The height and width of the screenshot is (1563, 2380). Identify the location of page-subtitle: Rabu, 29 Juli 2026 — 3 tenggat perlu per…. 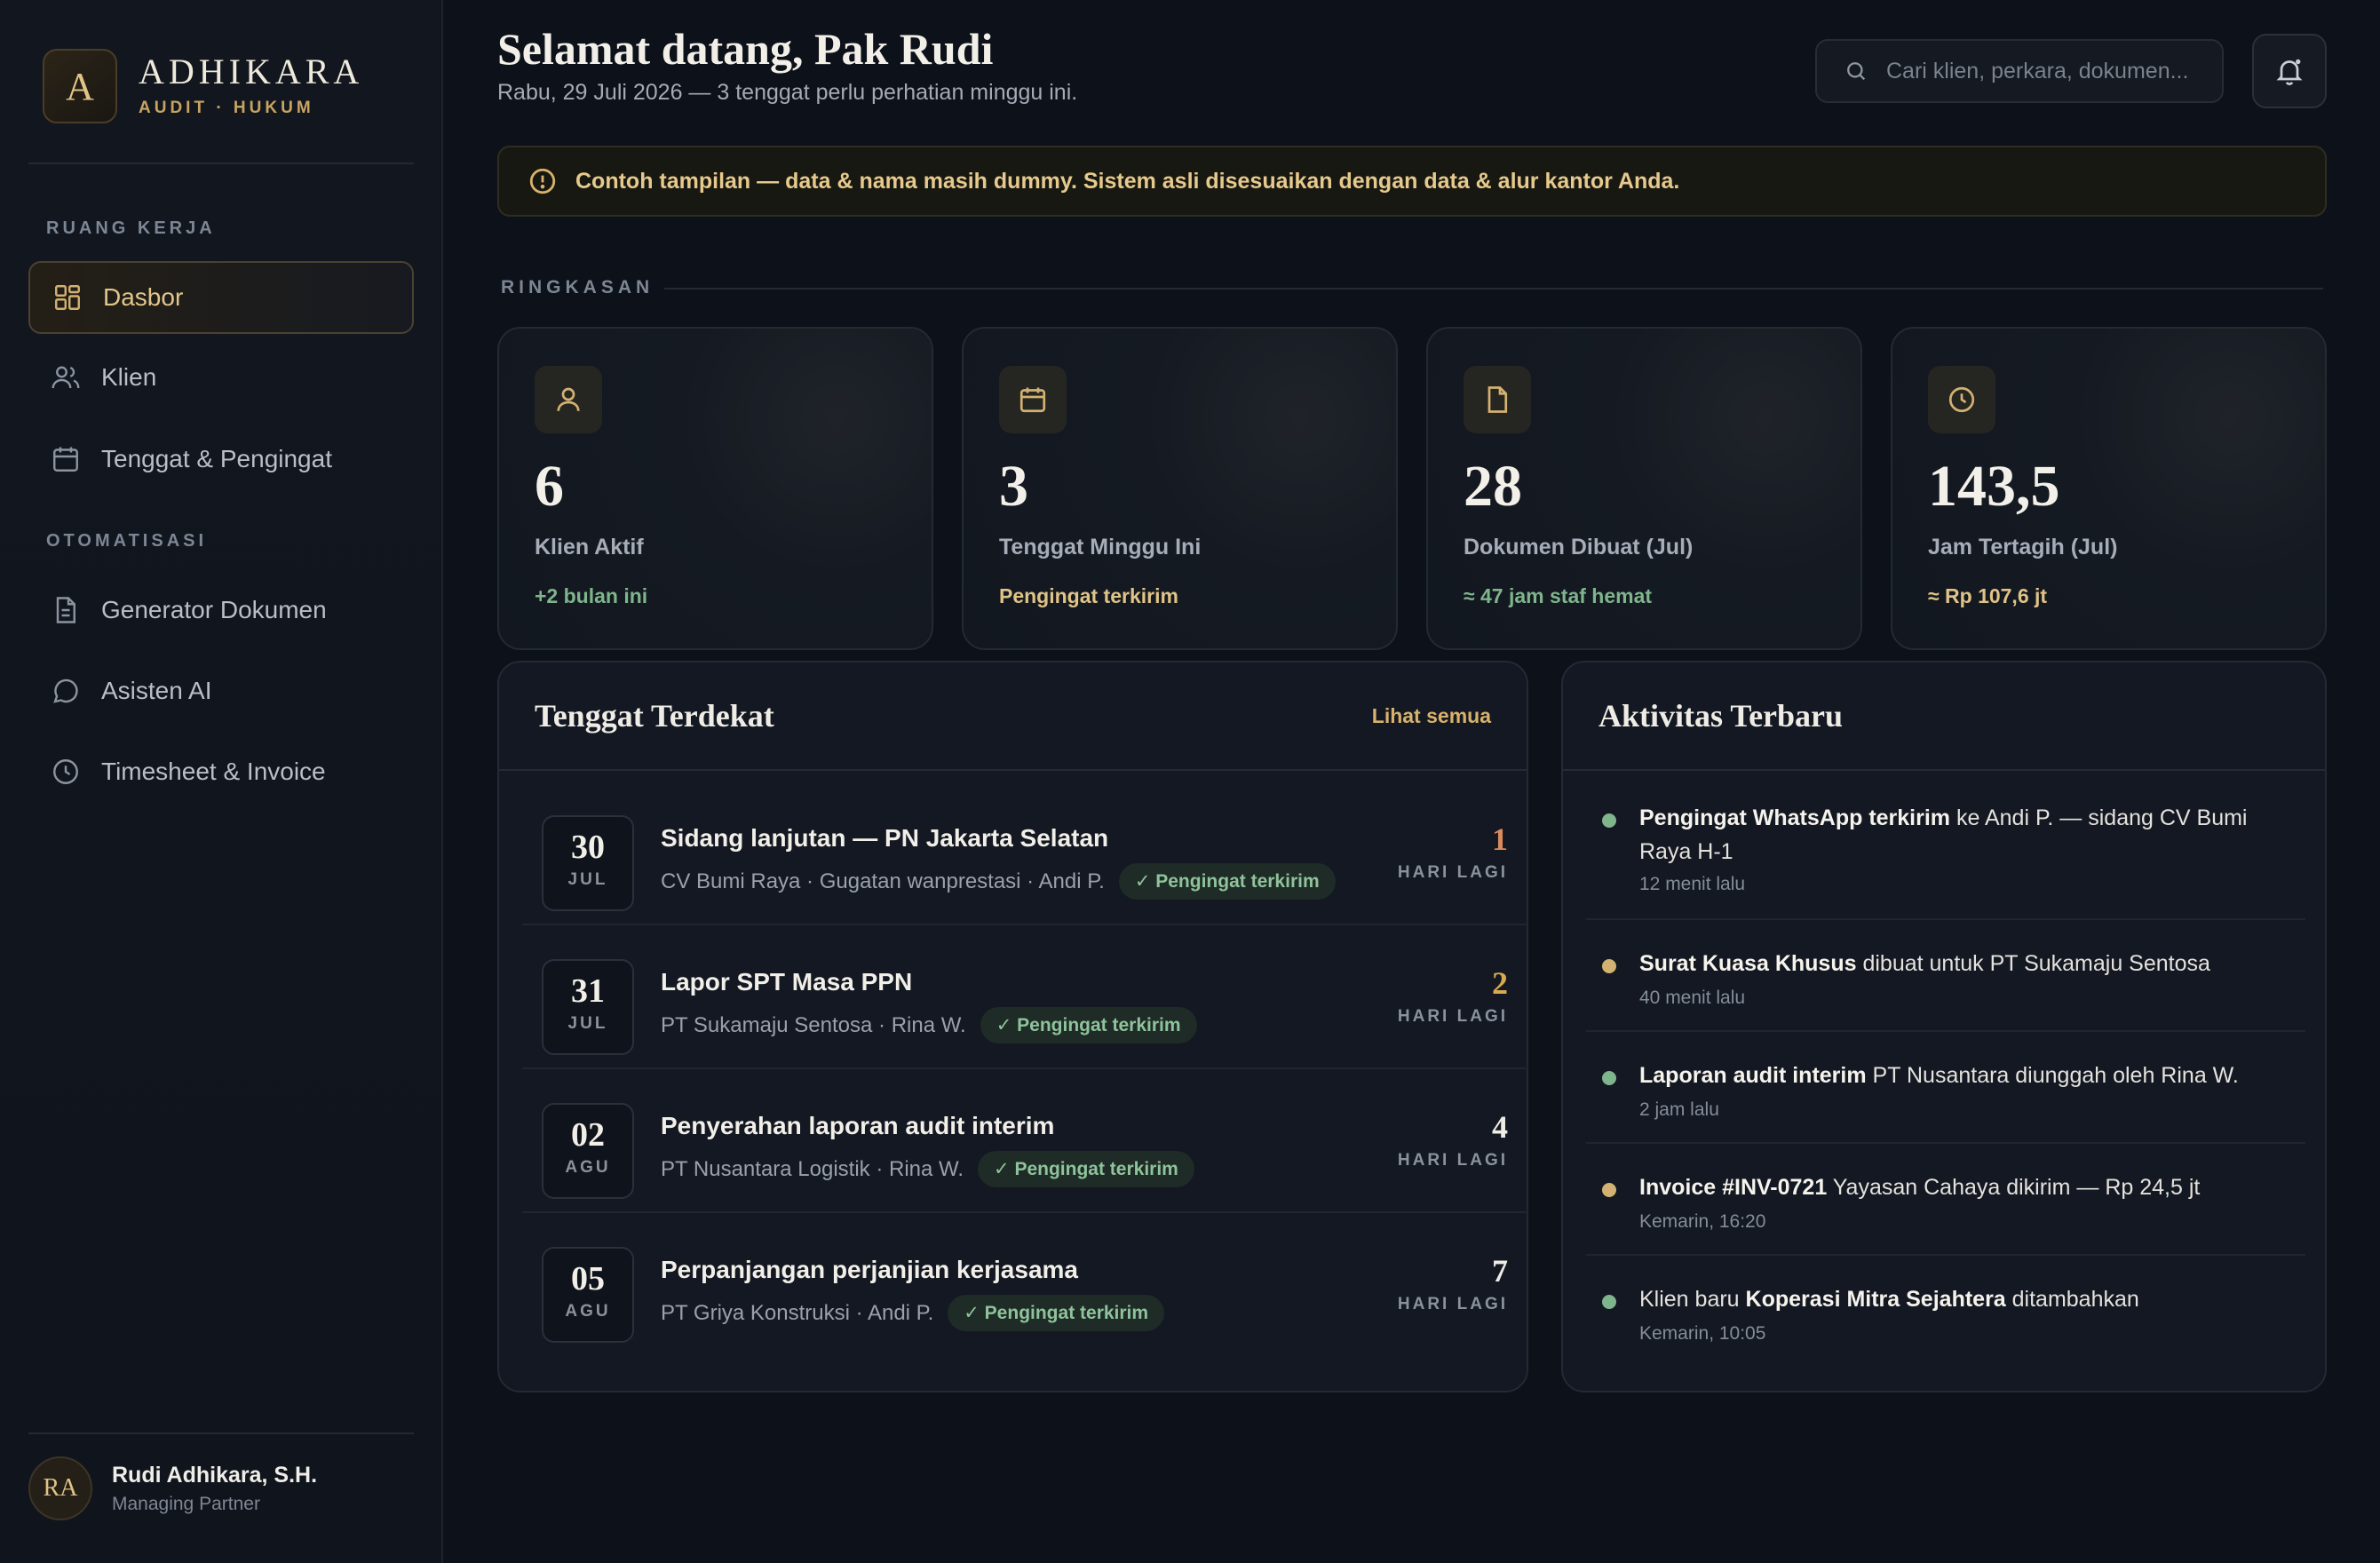
(787, 92).